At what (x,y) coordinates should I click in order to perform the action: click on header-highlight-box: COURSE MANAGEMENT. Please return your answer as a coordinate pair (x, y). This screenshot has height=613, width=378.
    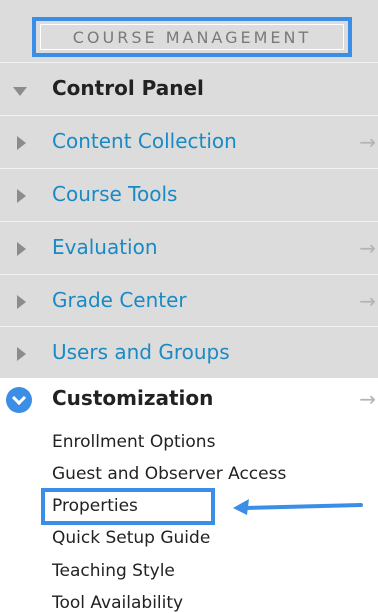
    Looking at the image, I should click on (192, 37).